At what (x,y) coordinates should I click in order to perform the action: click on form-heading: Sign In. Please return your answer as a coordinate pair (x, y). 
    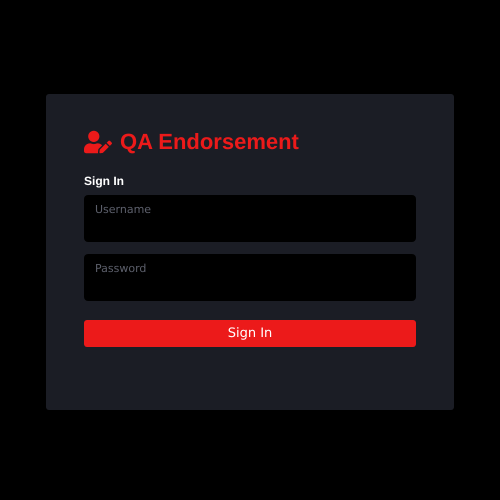
    Looking at the image, I should click on (104, 181).